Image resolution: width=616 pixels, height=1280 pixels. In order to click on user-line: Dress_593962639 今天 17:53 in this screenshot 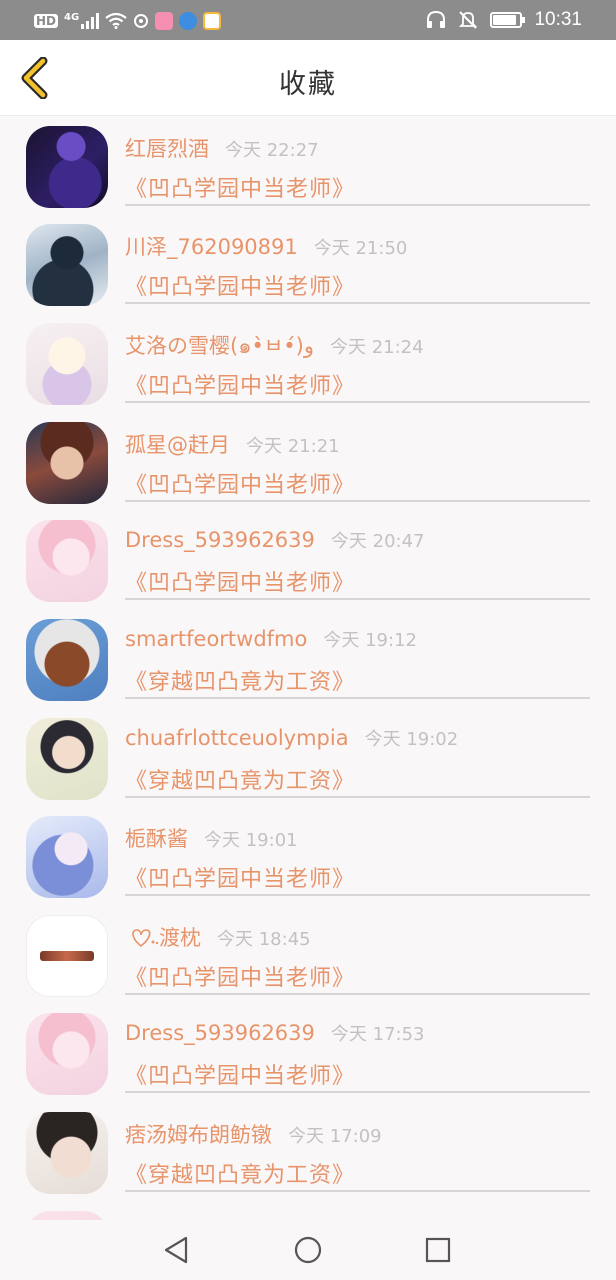, I will do `click(275, 1033)`.